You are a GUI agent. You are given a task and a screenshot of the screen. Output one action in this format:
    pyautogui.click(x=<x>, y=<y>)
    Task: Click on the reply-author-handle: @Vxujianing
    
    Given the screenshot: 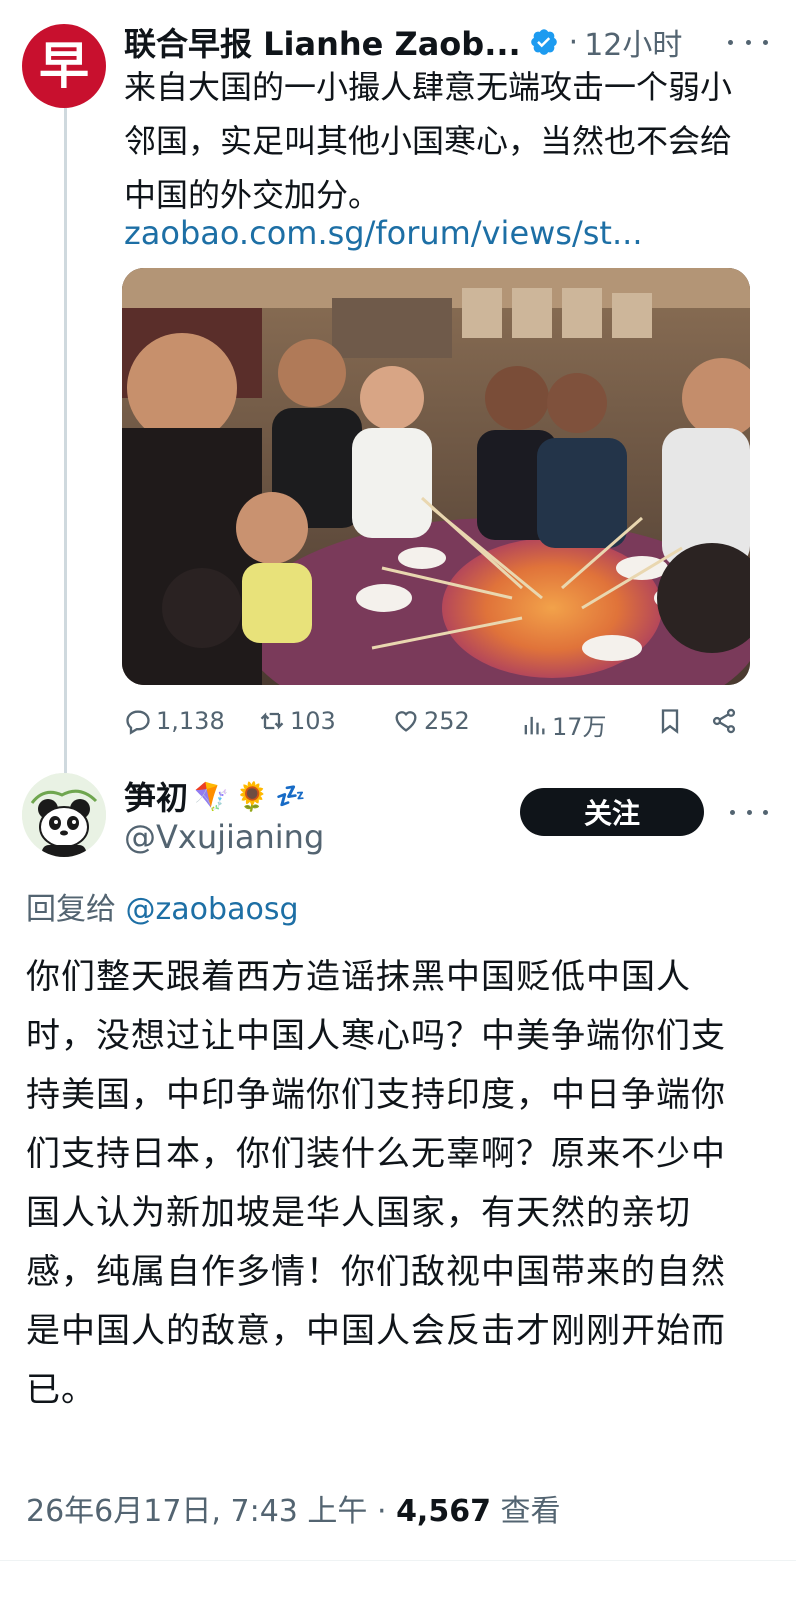 What is the action you would take?
    pyautogui.click(x=224, y=837)
    